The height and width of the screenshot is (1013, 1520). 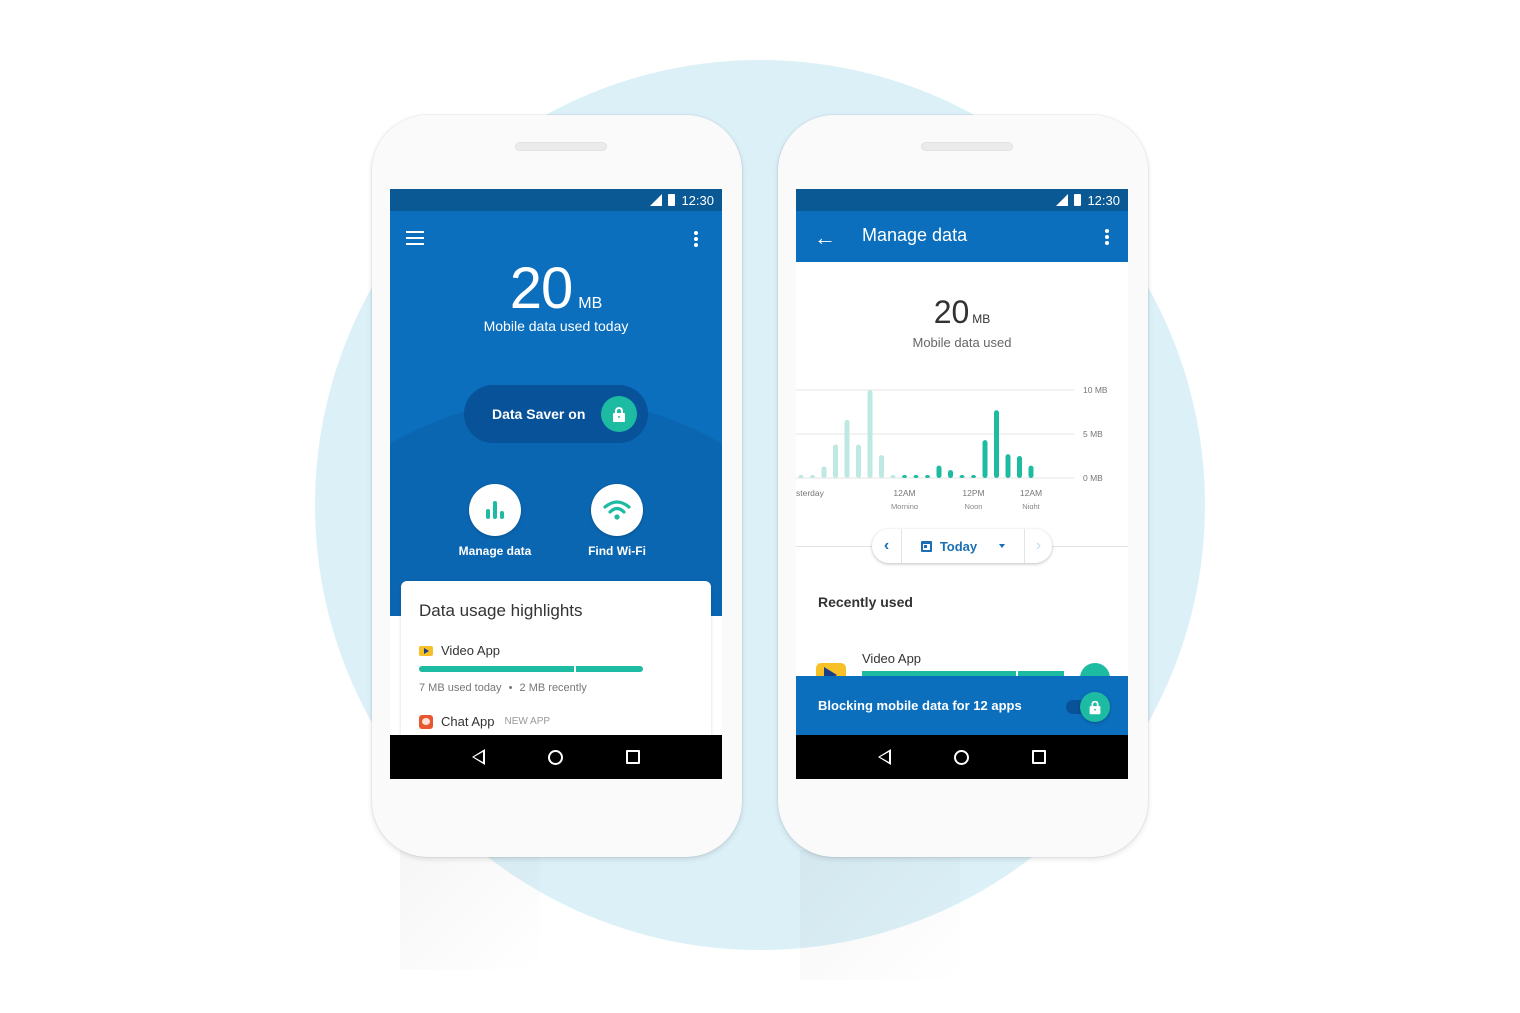 I want to click on data-saver-button: Data Saver on, so click(x=556, y=414).